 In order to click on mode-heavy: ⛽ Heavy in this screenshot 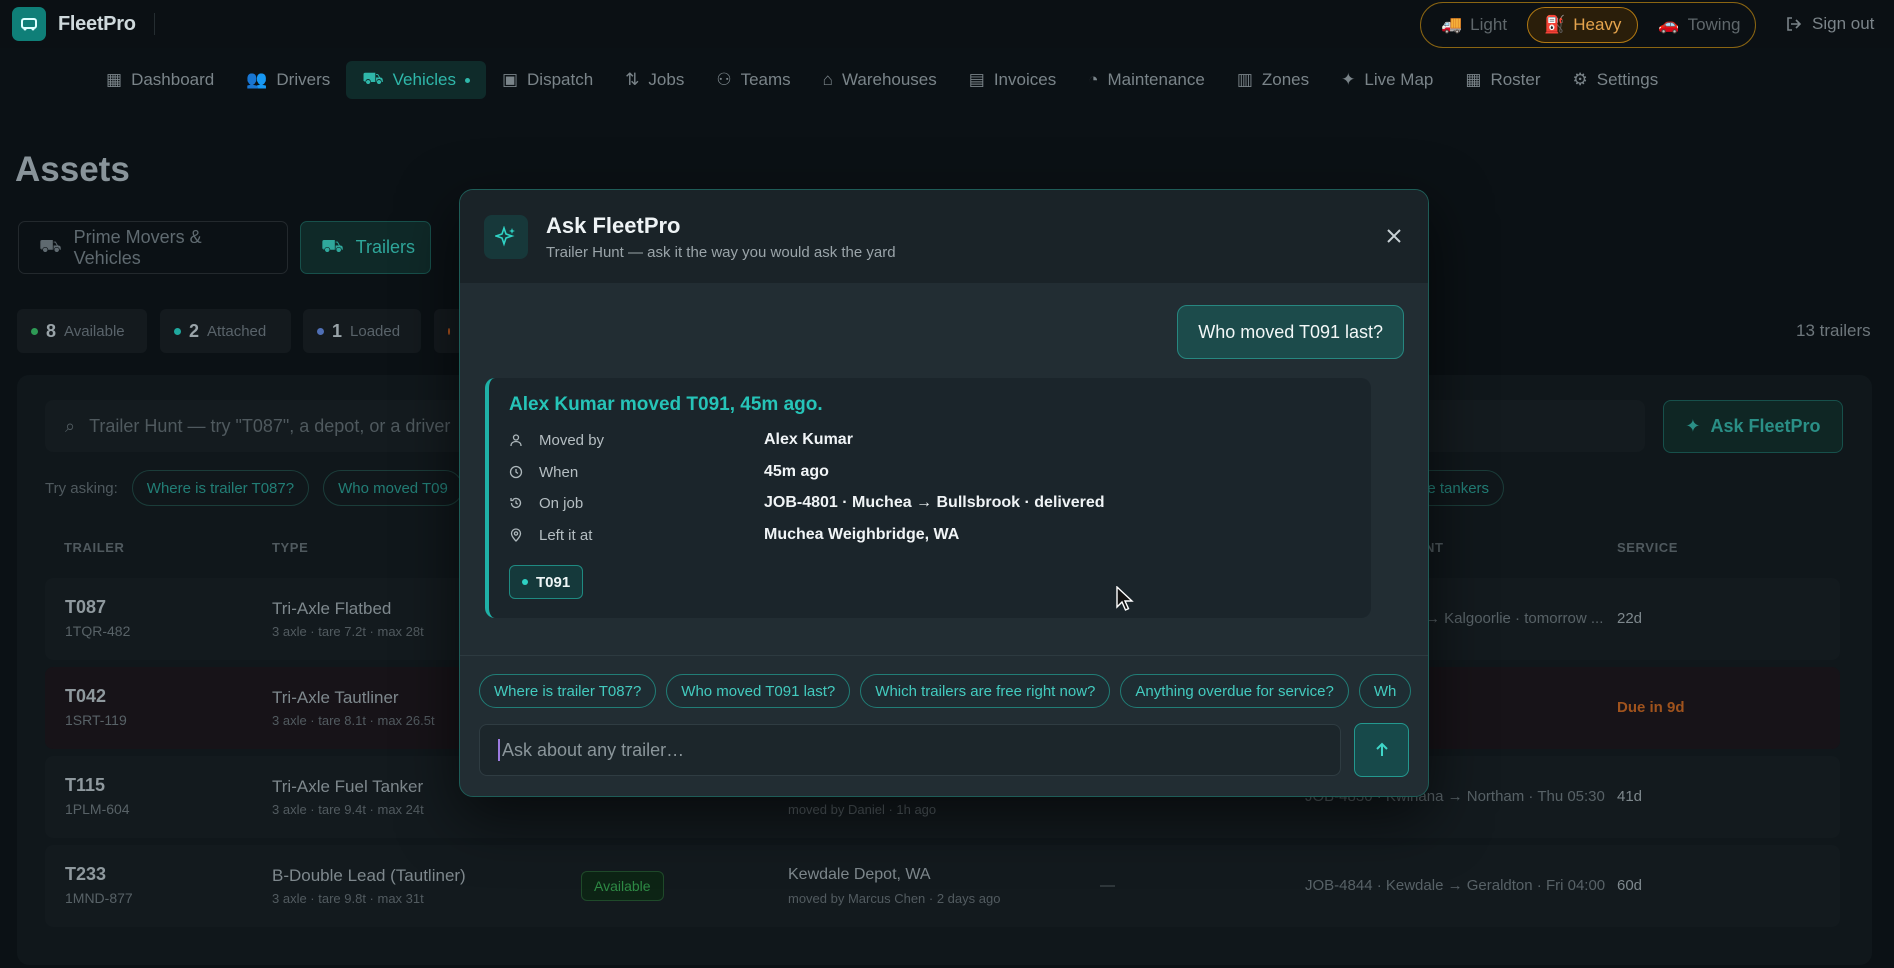, I will do `click(1583, 25)`.